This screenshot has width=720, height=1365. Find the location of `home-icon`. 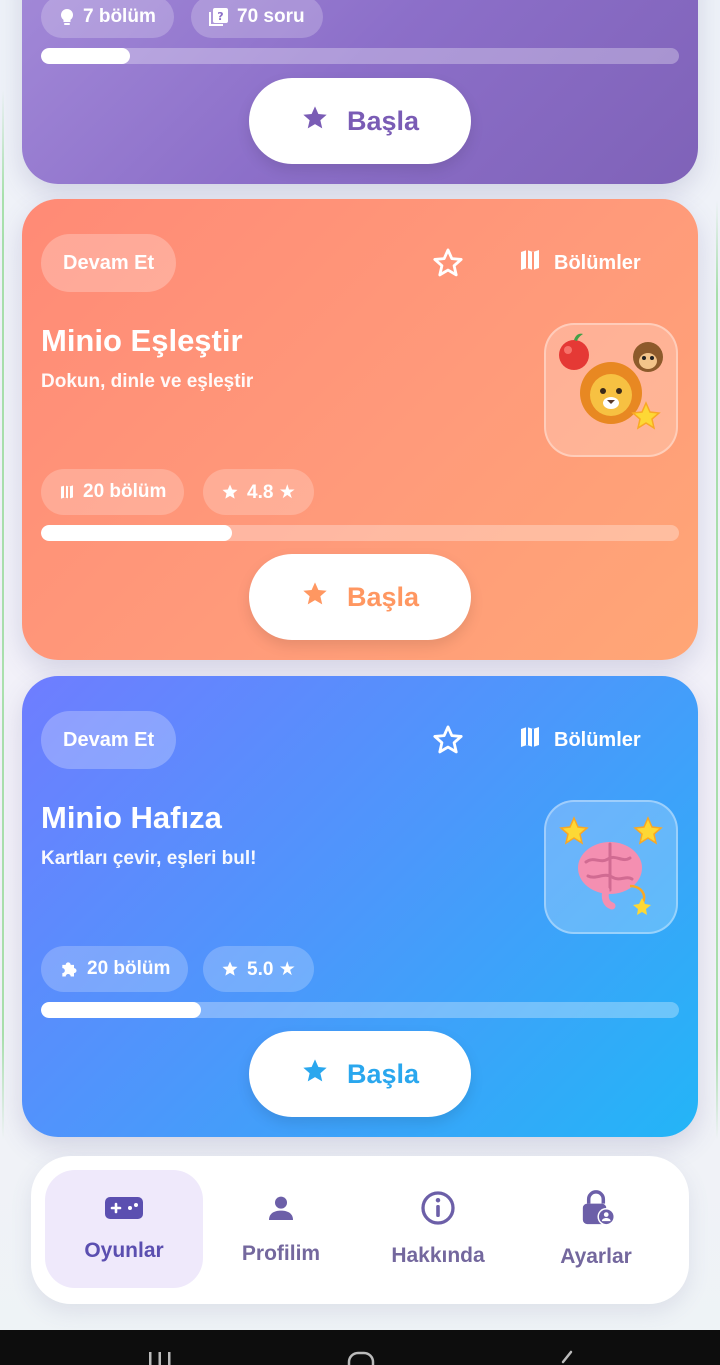

home-icon is located at coordinates (361, 1356).